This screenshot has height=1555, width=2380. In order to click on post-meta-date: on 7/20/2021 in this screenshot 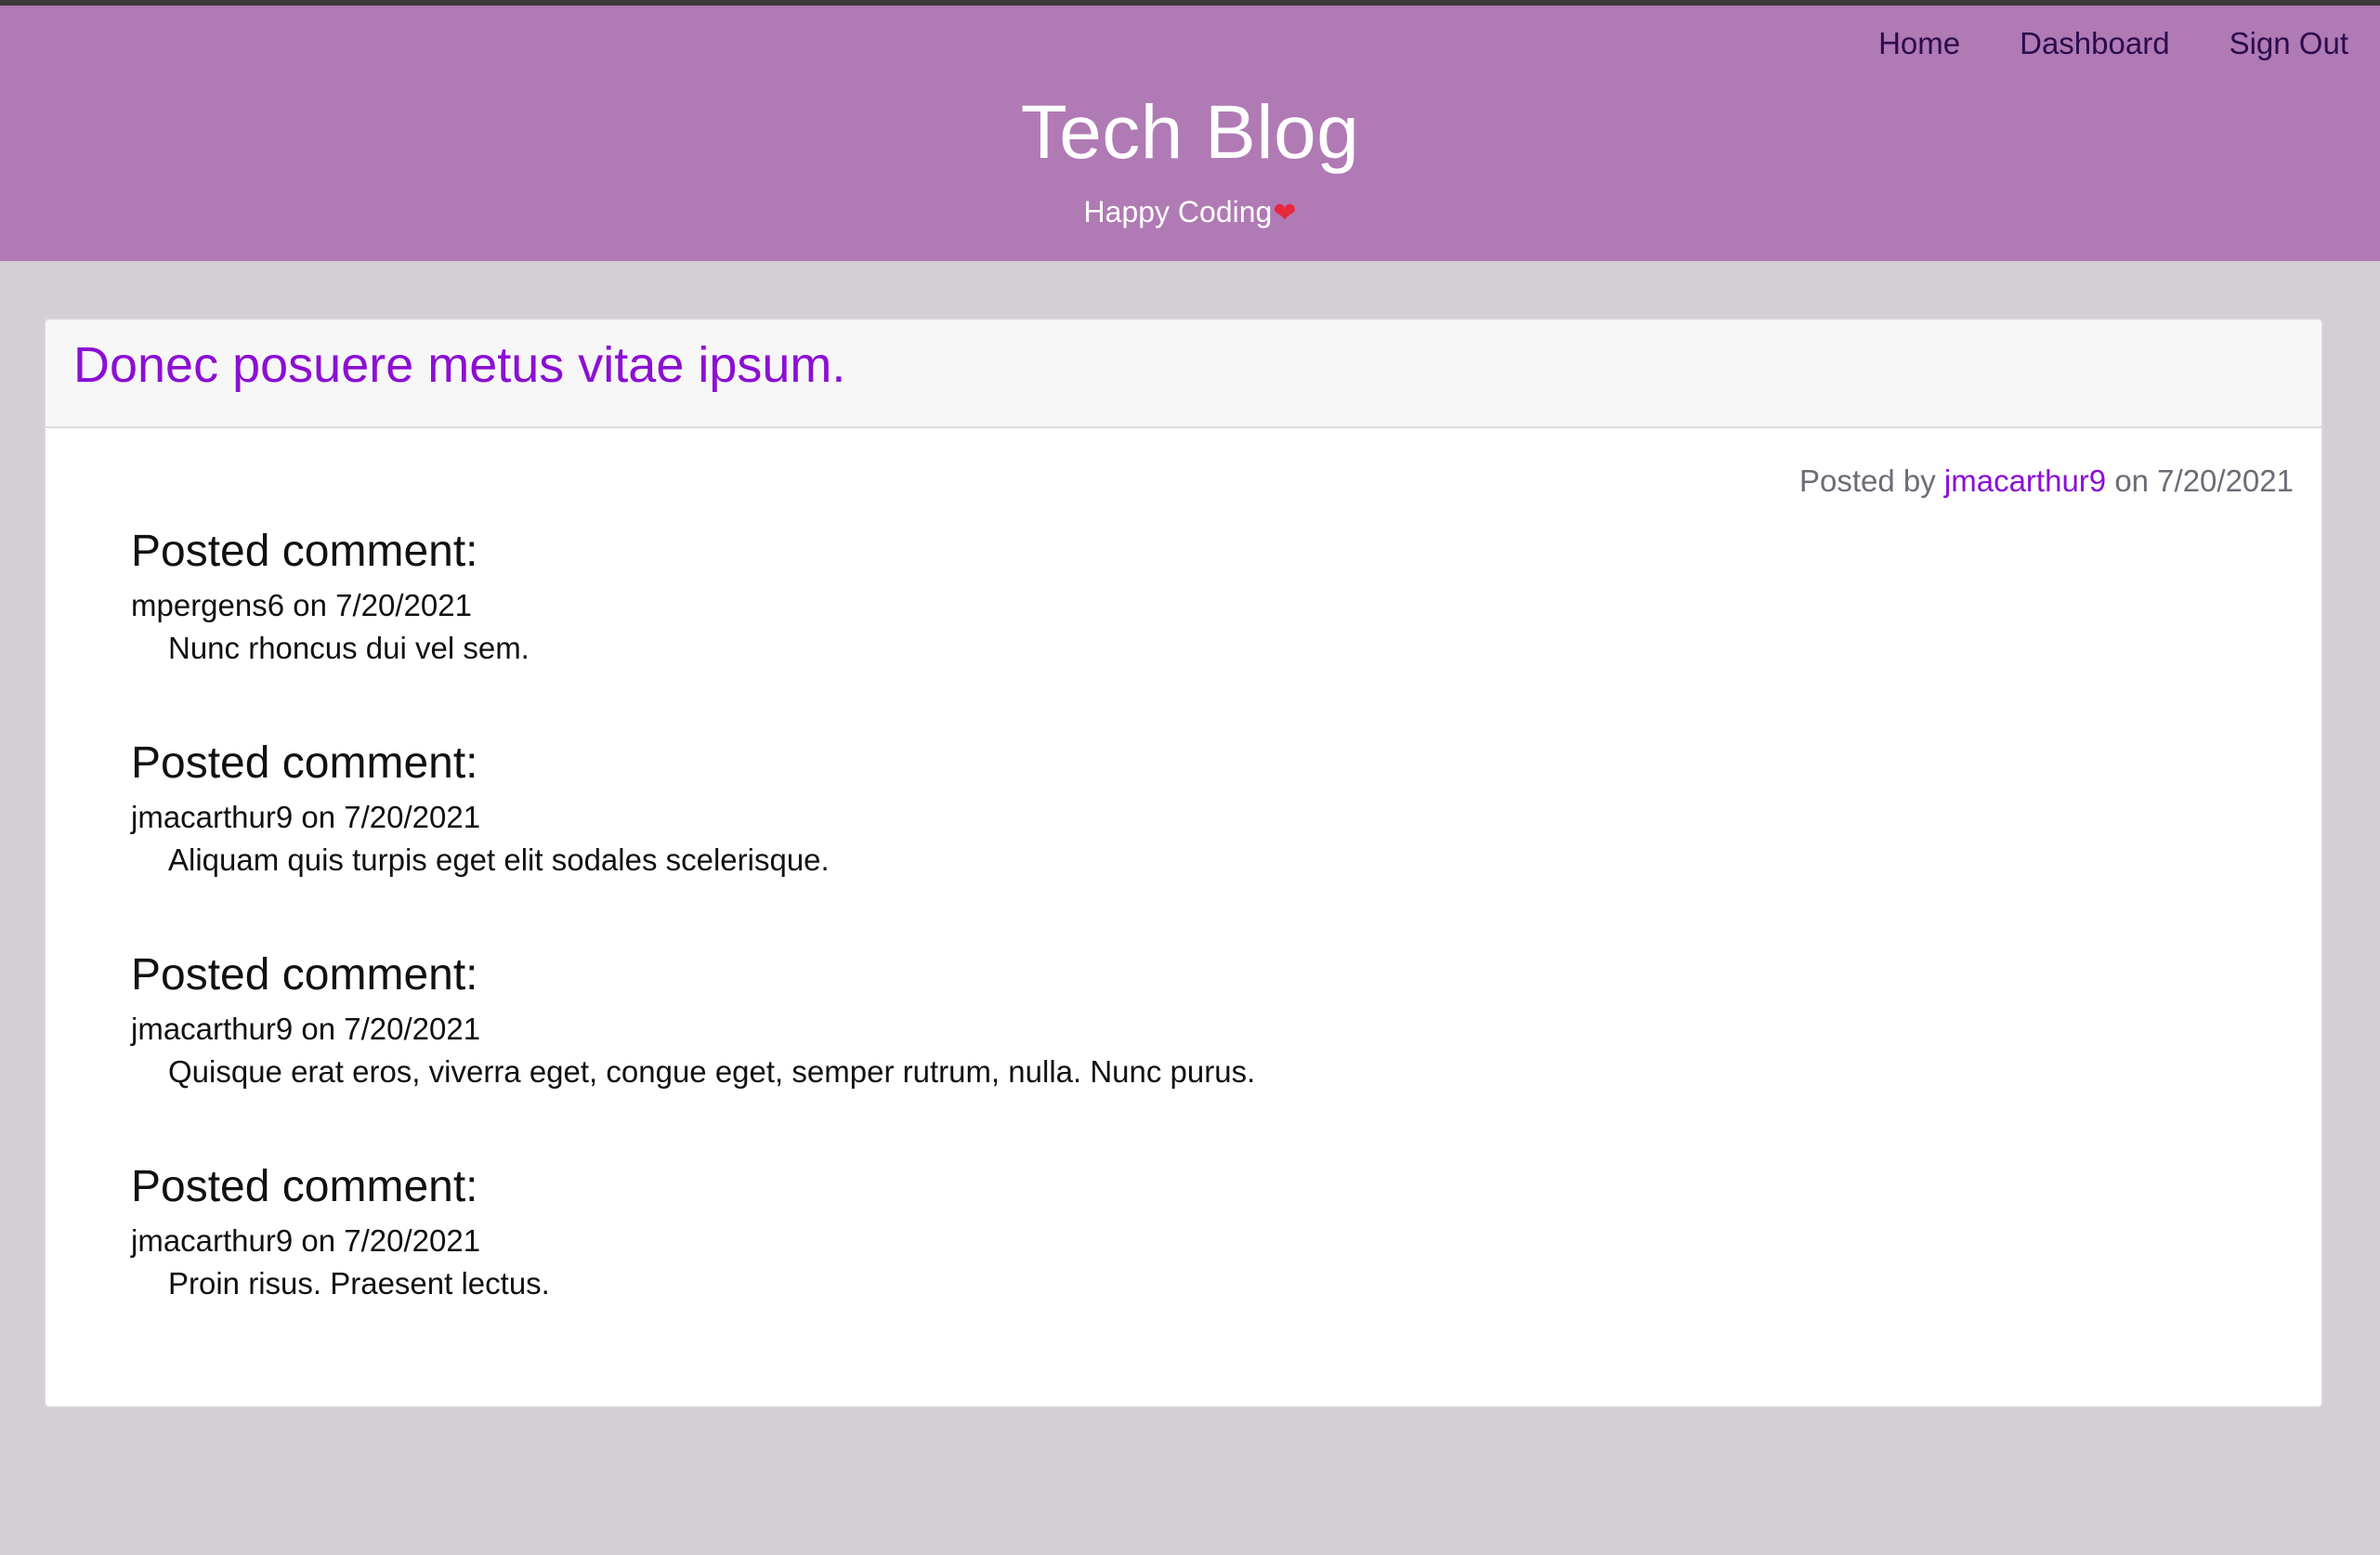, I will do `click(2204, 481)`.